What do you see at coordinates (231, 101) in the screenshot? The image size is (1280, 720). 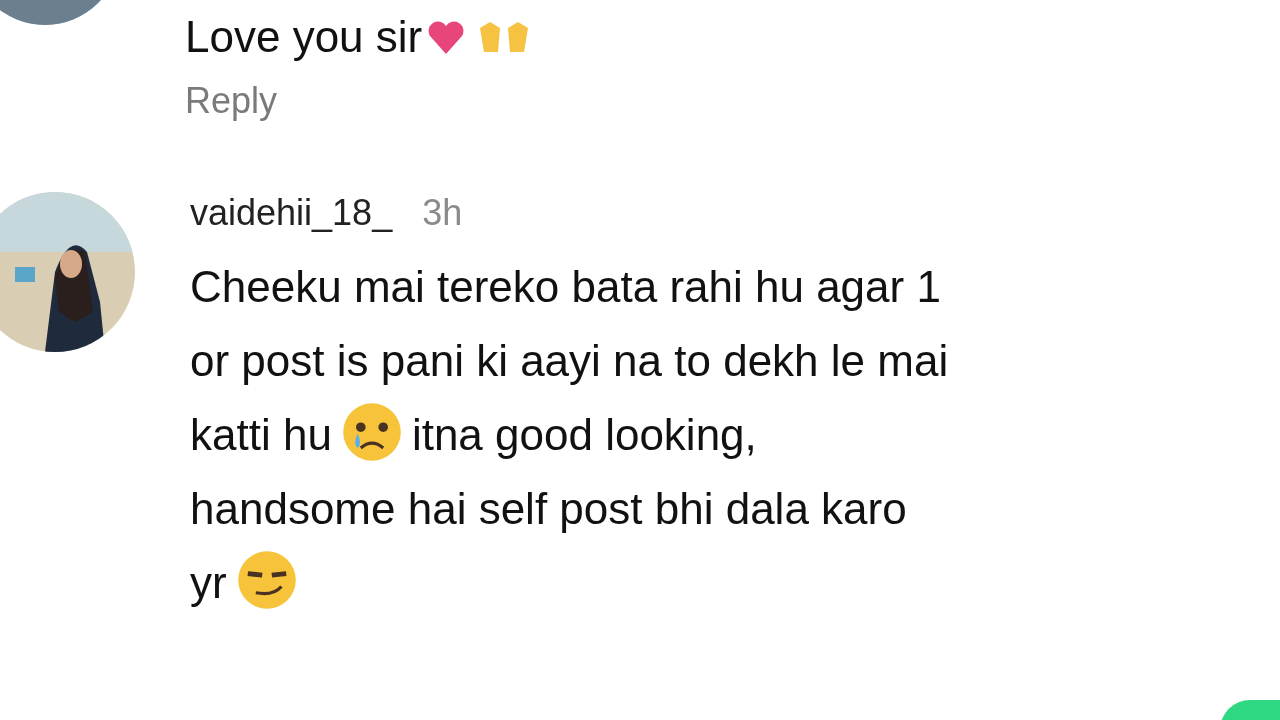 I see `reply-button: Reply` at bounding box center [231, 101].